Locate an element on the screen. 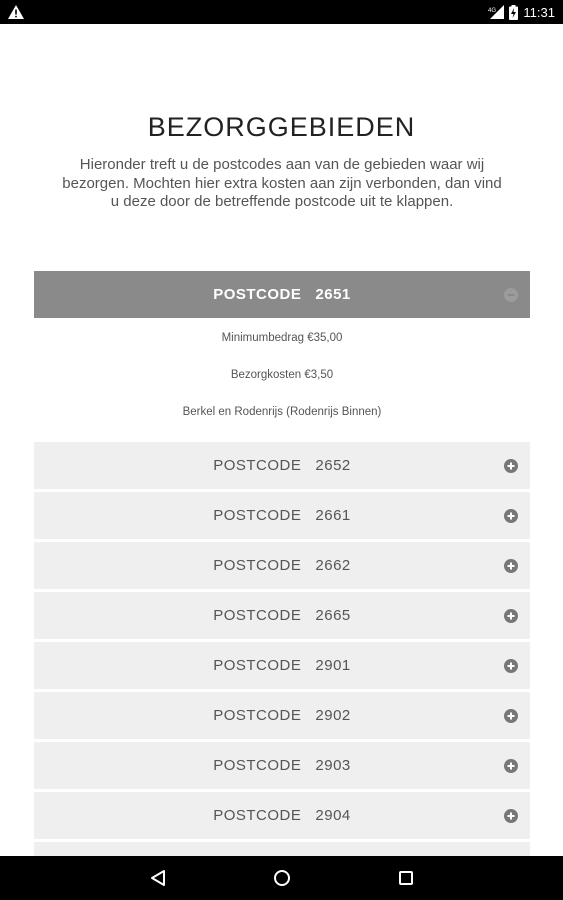  home-icon is located at coordinates (282, 878).